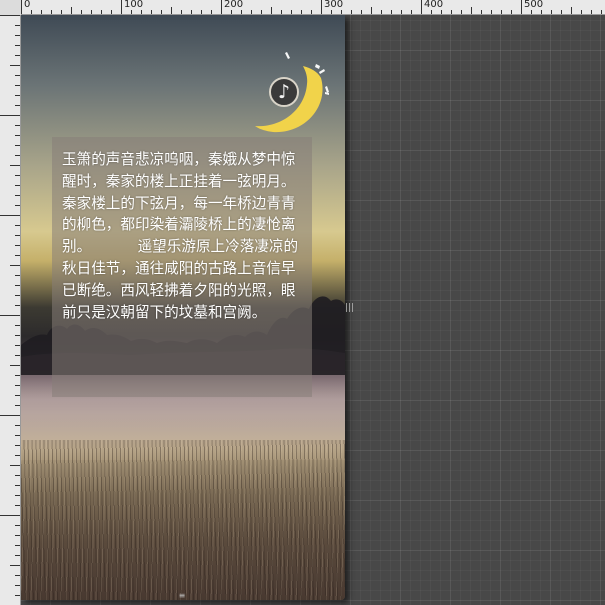 This screenshot has height=605, width=605. I want to click on ruler-label-500: 500, so click(534, 5).